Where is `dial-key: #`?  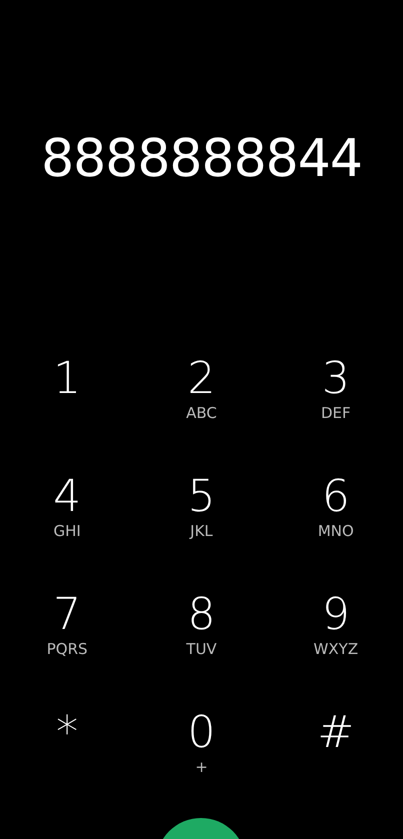 dial-key: # is located at coordinates (335, 749).